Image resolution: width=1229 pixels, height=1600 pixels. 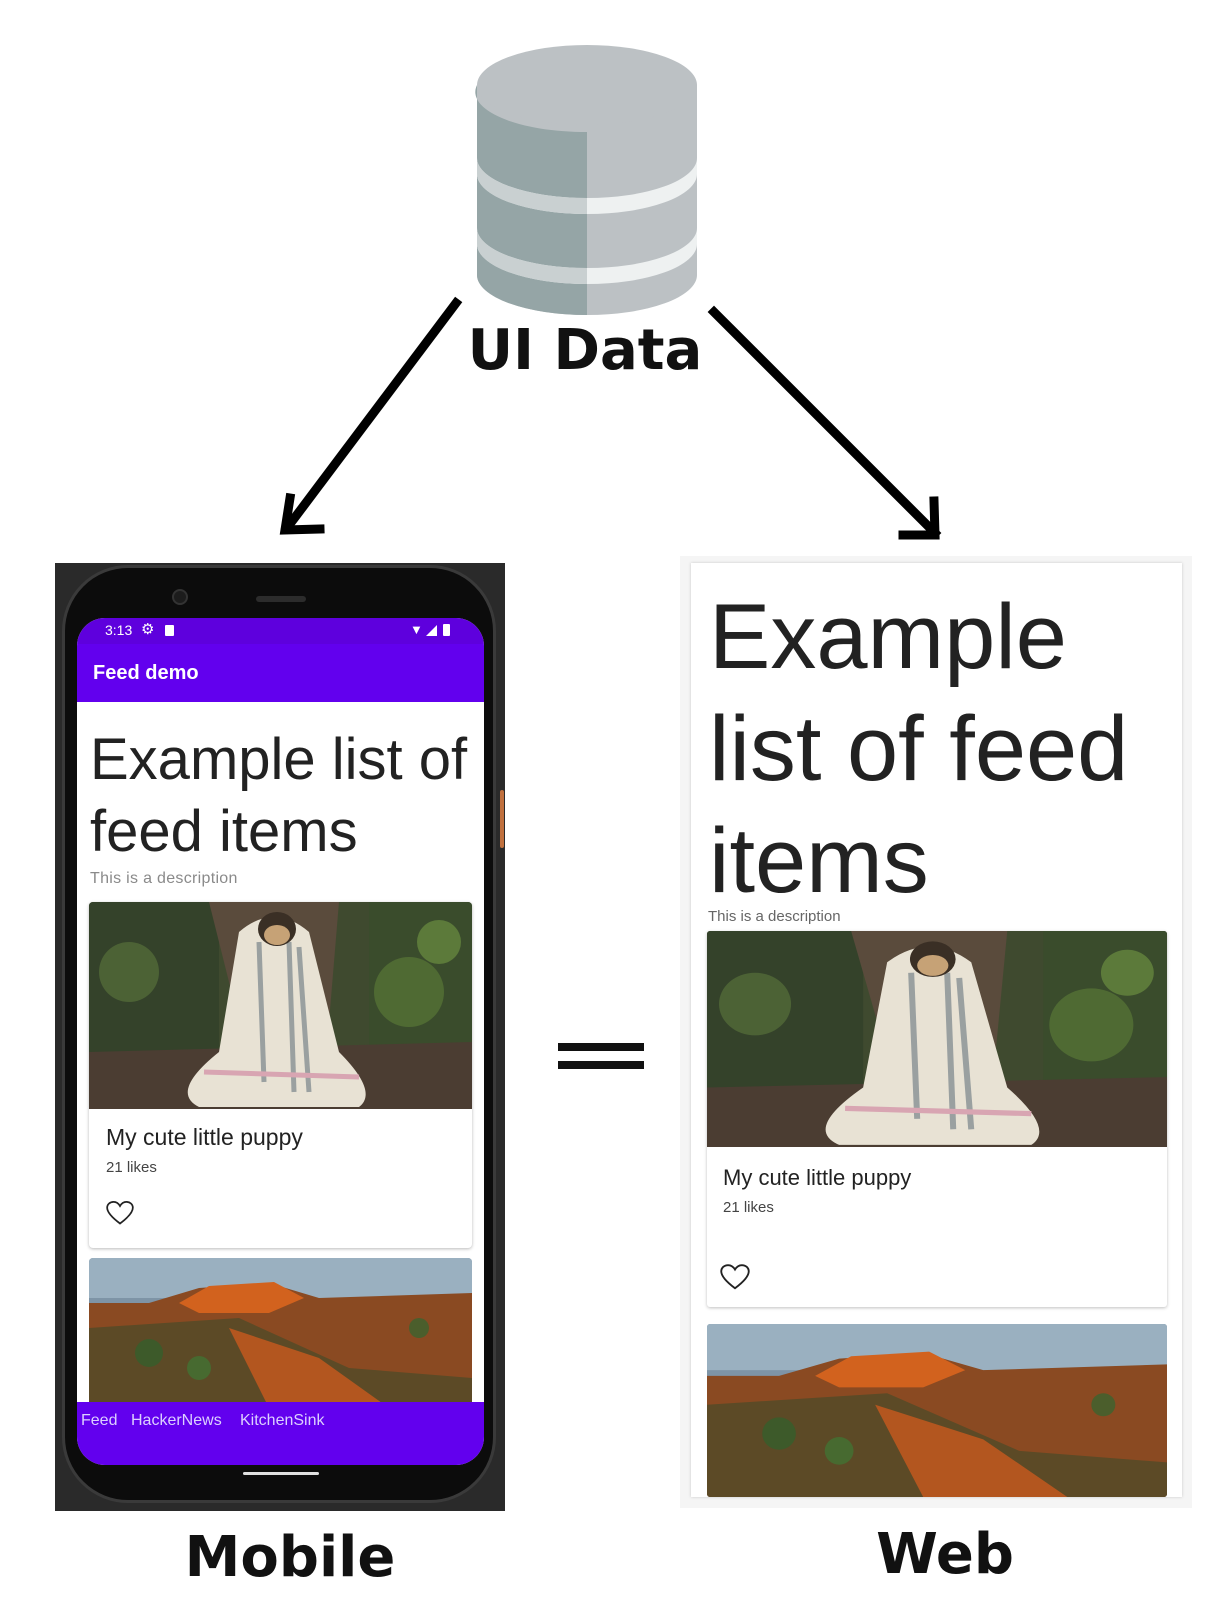 What do you see at coordinates (280, 1433) in the screenshot?
I see `bottom-navigation: Feed HackerNews KitchenSink` at bounding box center [280, 1433].